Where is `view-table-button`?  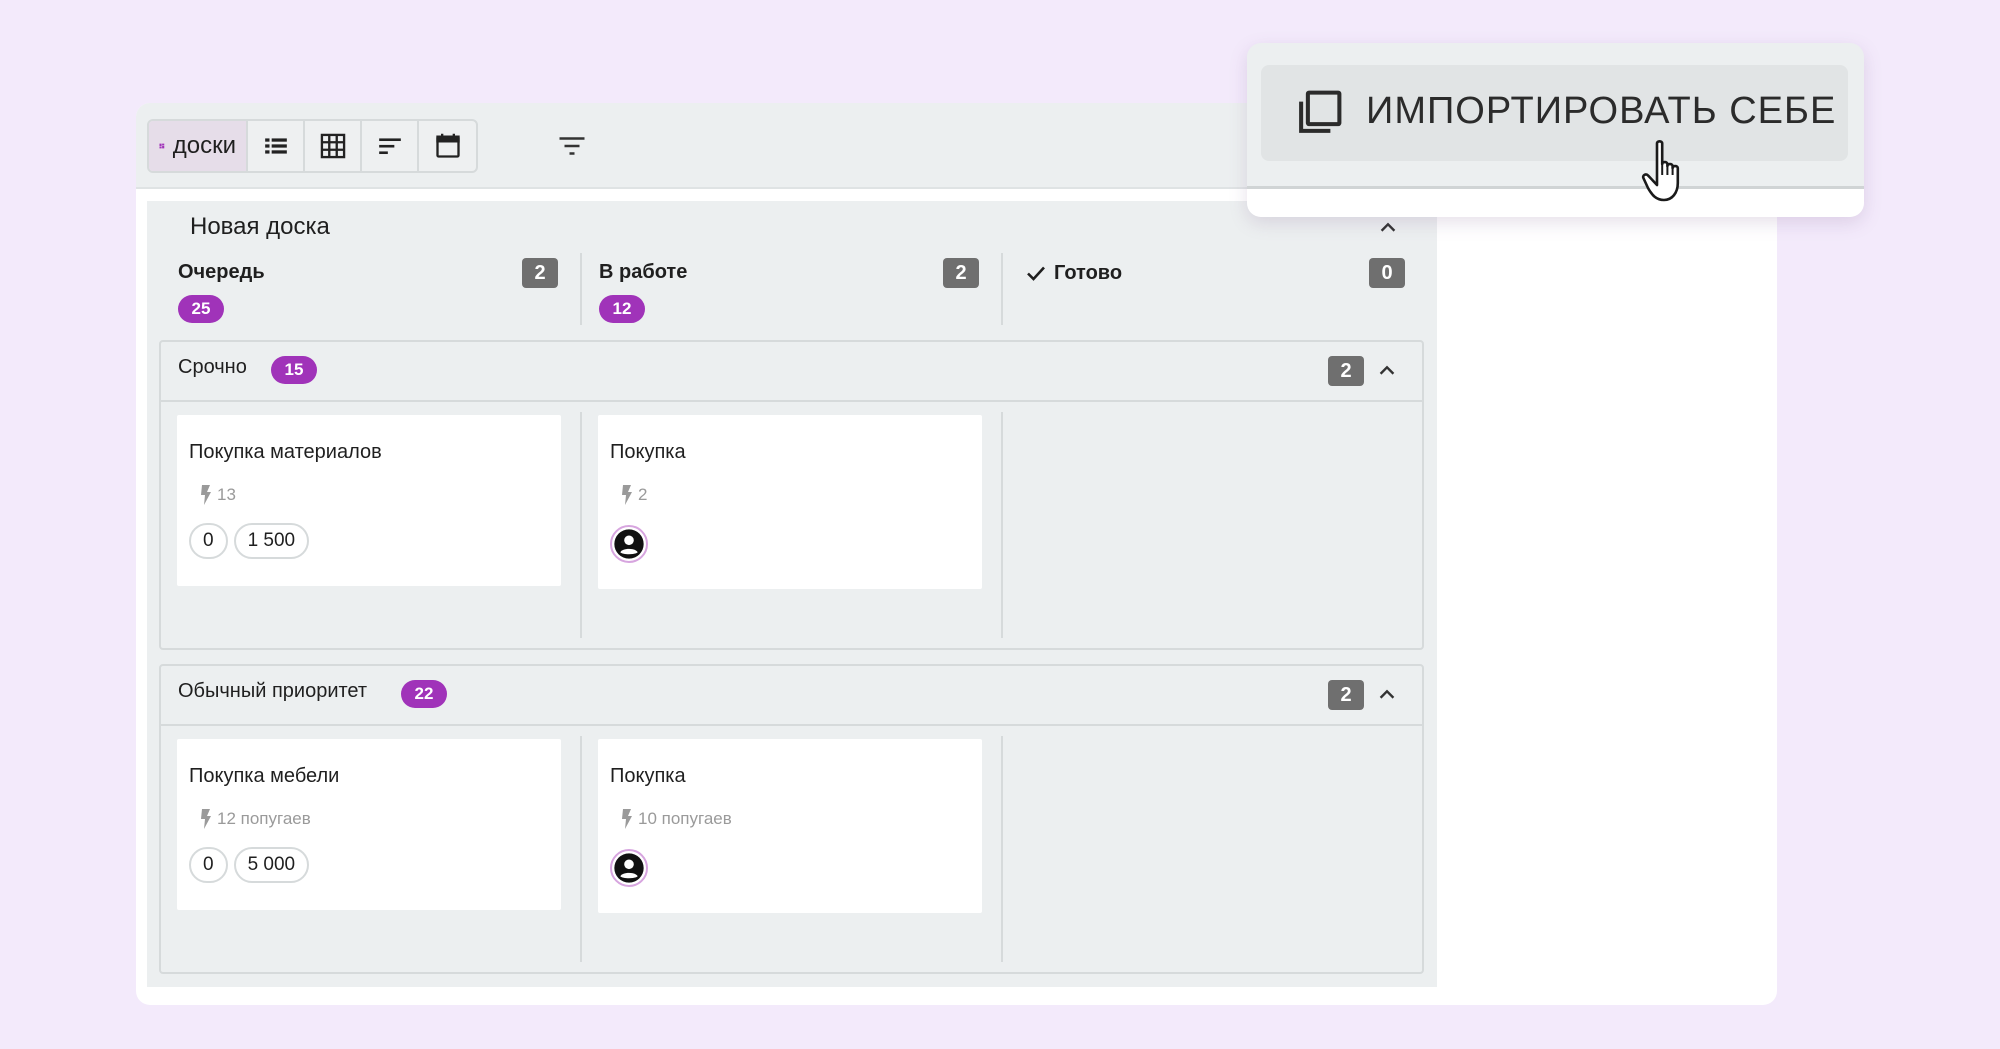
view-table-button is located at coordinates (333, 146).